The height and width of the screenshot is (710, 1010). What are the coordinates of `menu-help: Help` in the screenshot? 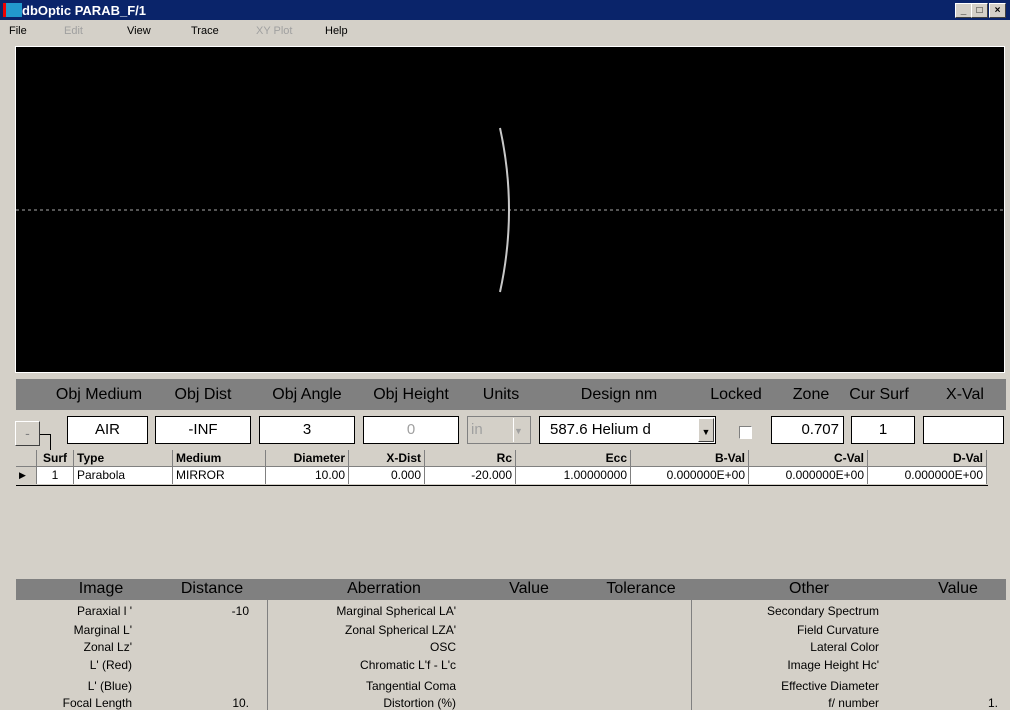 It's located at (336, 31).